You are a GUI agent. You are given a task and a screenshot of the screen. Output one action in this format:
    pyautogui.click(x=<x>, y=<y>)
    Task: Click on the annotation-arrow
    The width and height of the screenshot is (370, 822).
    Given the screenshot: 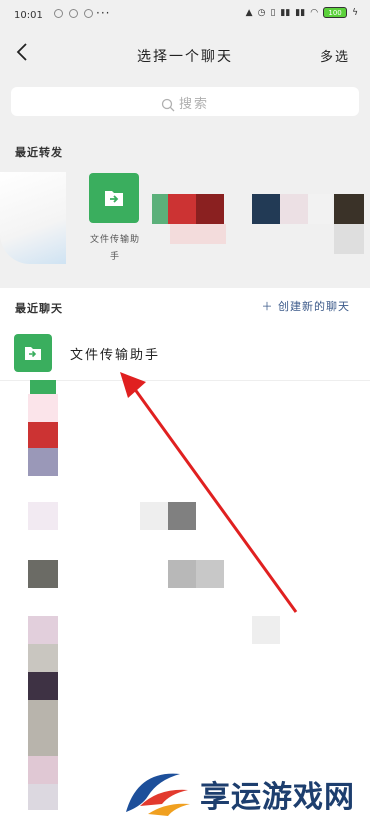 What is the action you would take?
    pyautogui.click(x=209, y=492)
    